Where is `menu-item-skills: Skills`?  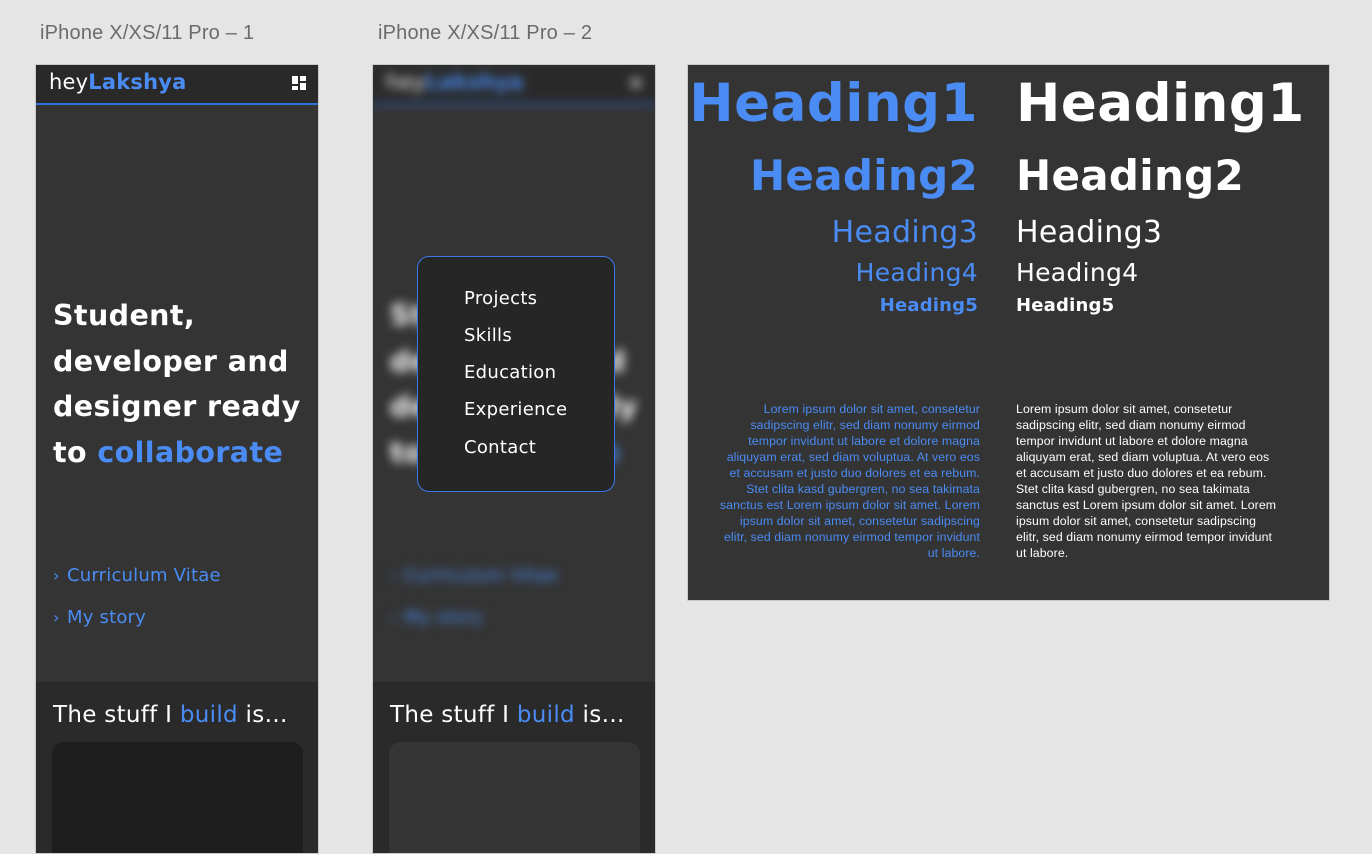 menu-item-skills: Skills is located at coordinates (488, 335).